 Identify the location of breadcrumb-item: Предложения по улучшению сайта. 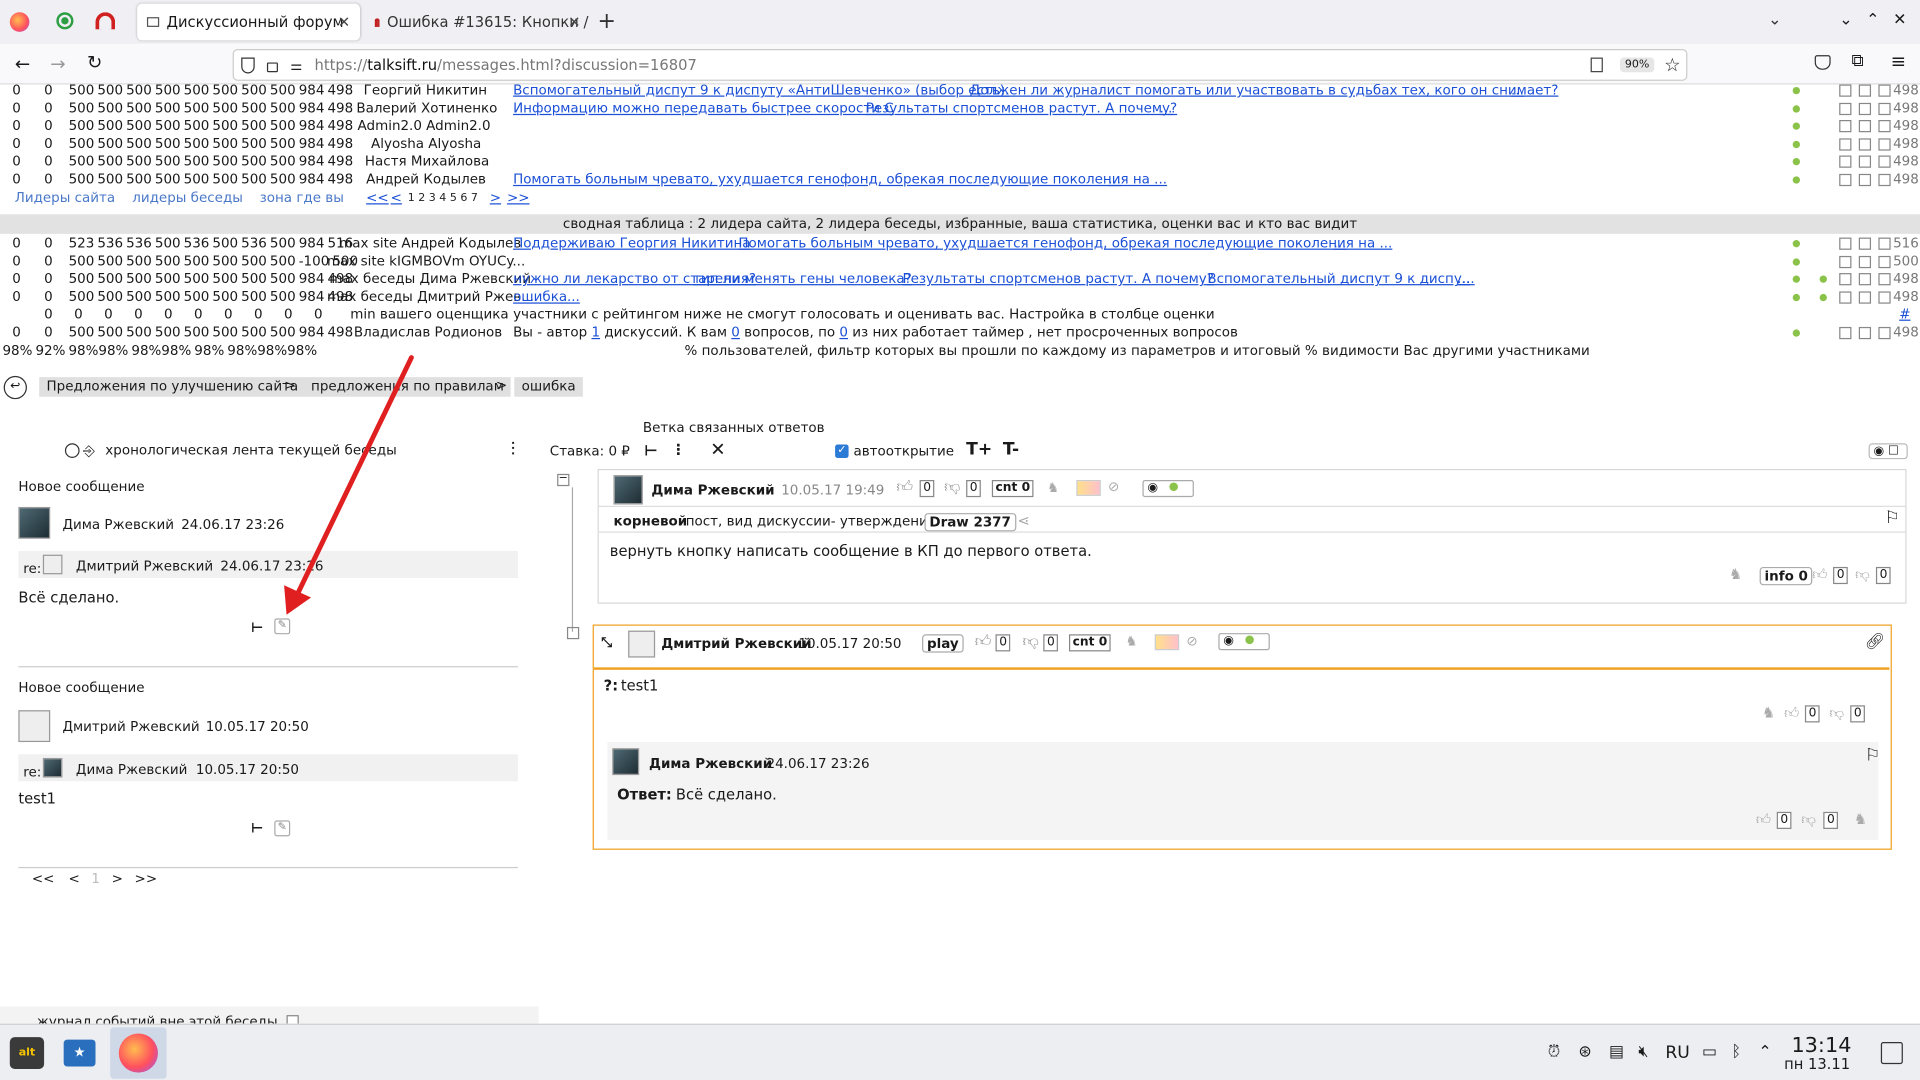
(172, 387).